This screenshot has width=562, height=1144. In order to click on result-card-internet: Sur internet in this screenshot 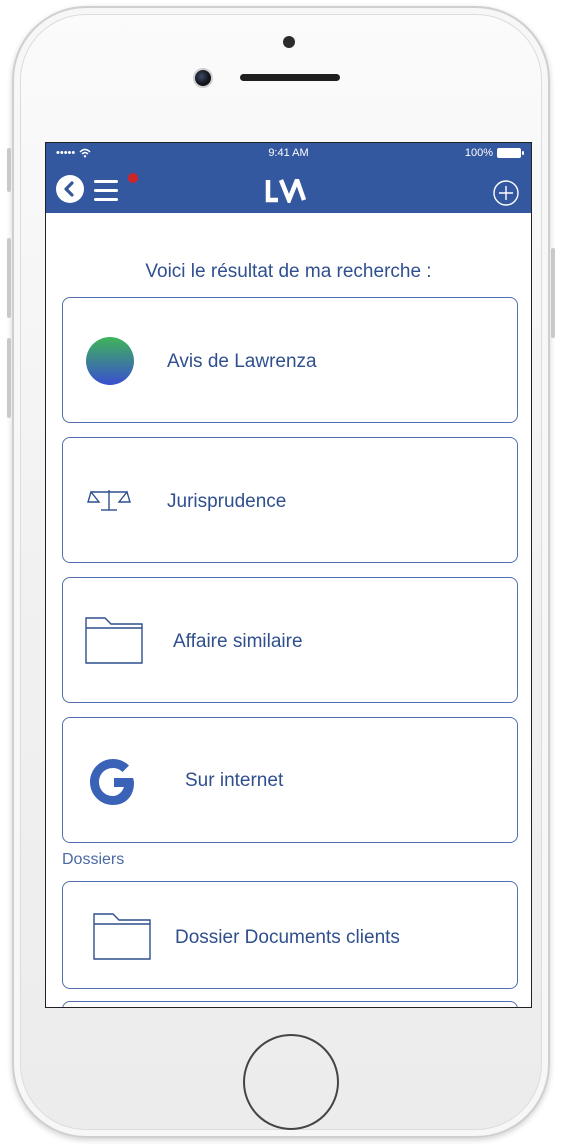, I will do `click(290, 780)`.